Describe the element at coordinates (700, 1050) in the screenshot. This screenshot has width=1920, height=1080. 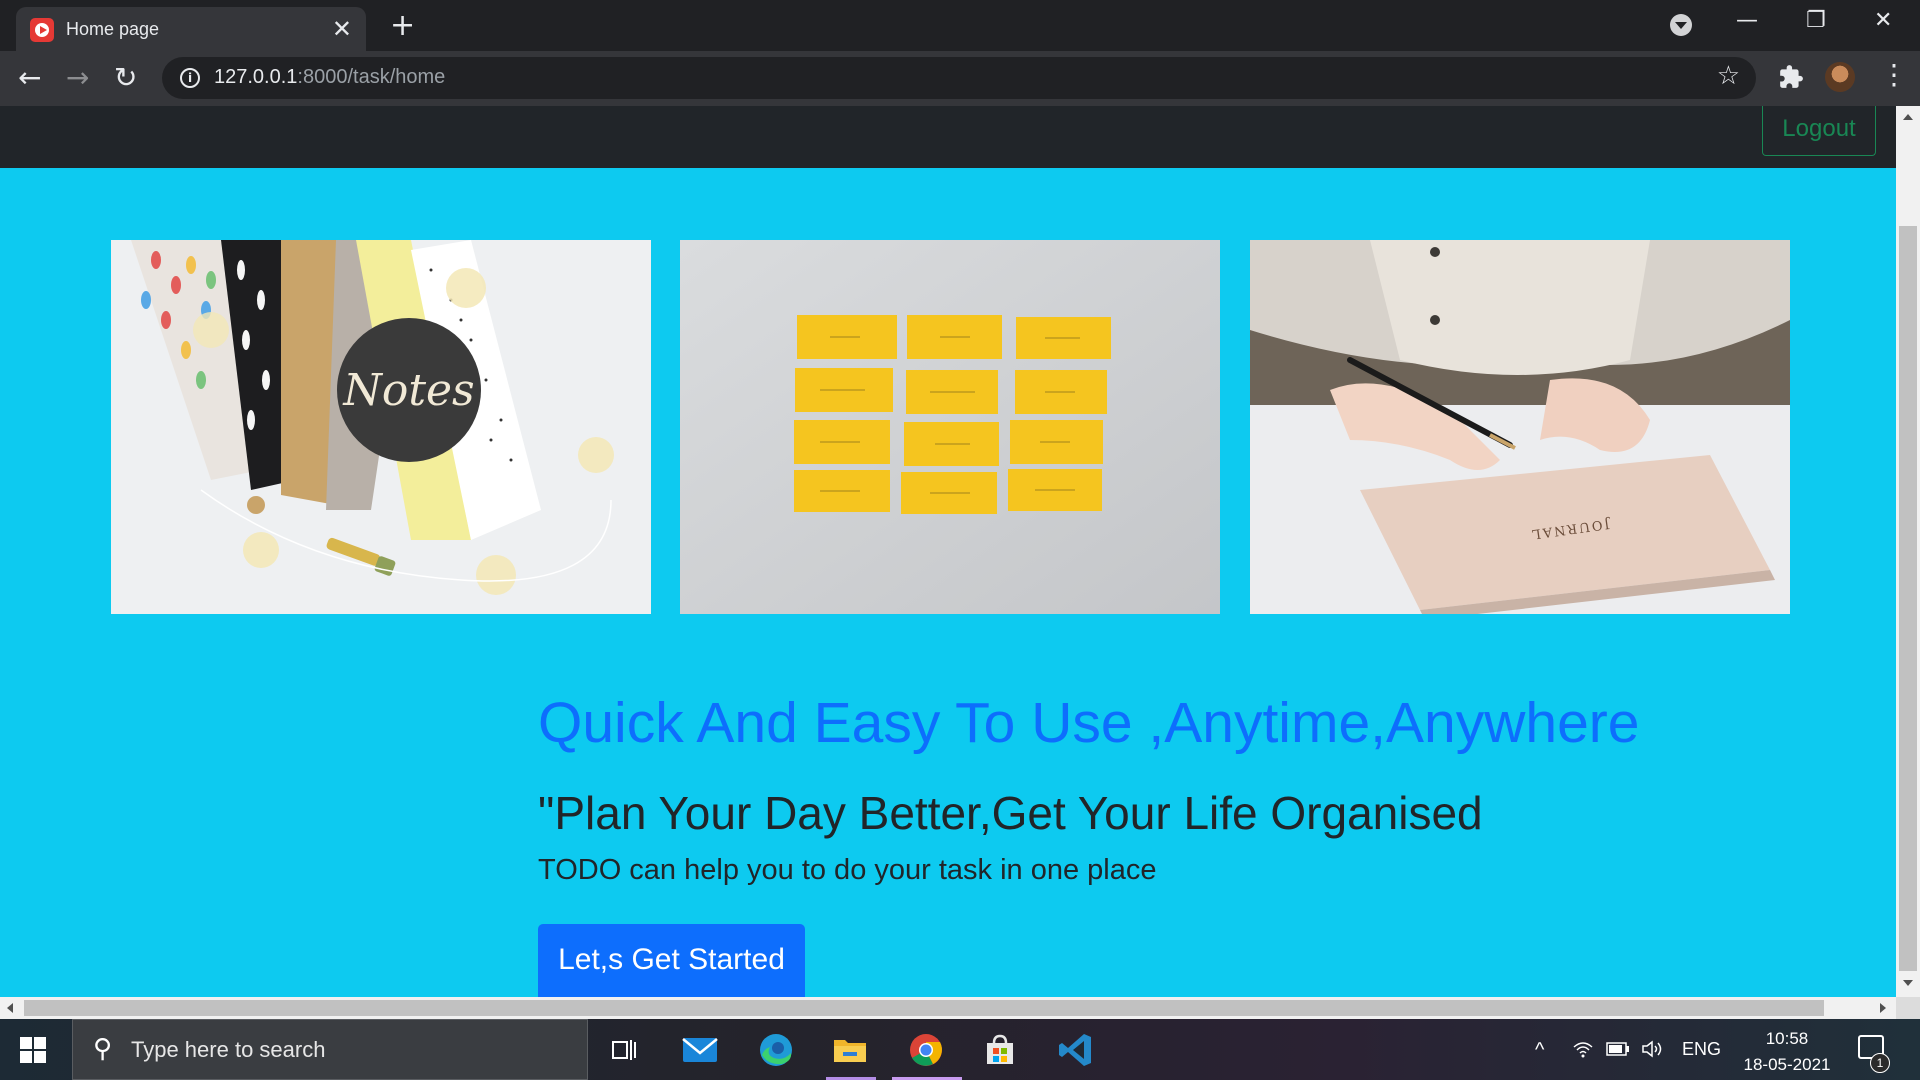
I see `mail-app-icon` at that location.